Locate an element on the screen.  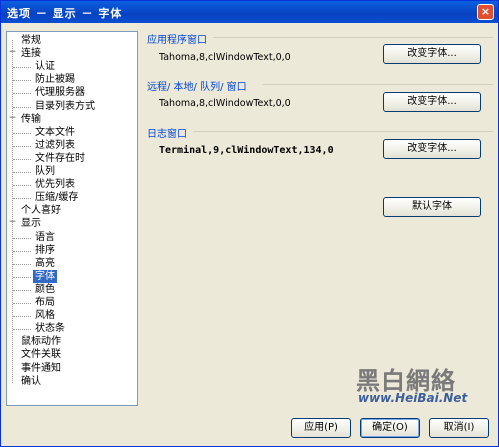
tree-item: 连接 is located at coordinates (31, 53).